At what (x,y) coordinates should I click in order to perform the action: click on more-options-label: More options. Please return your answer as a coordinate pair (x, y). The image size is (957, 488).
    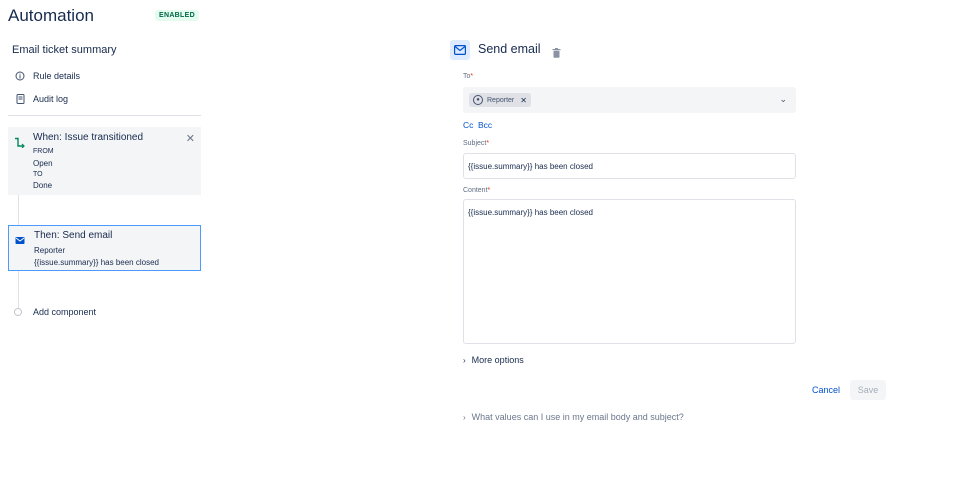
    Looking at the image, I should click on (497, 360).